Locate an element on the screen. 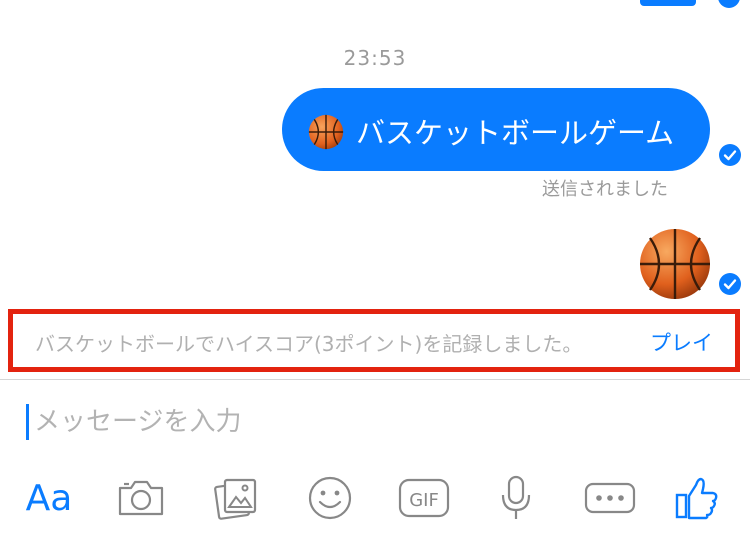 The image size is (750, 541). emoji-button is located at coordinates (330, 498).